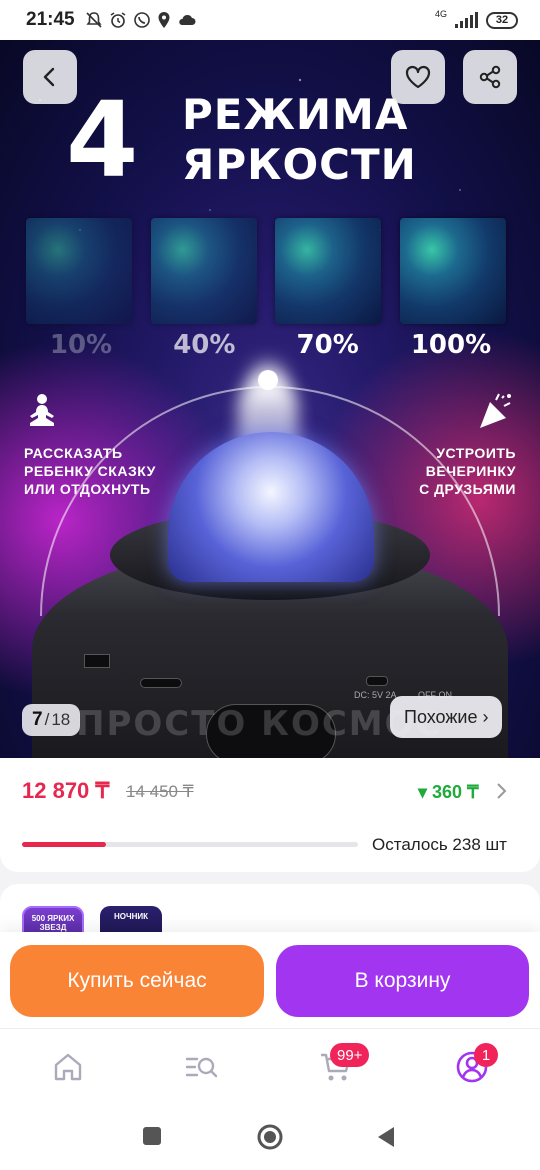 This screenshot has height=1170, width=540. What do you see at coordinates (375, 695) in the screenshot?
I see `dc-label: DC: 5V 2A` at bounding box center [375, 695].